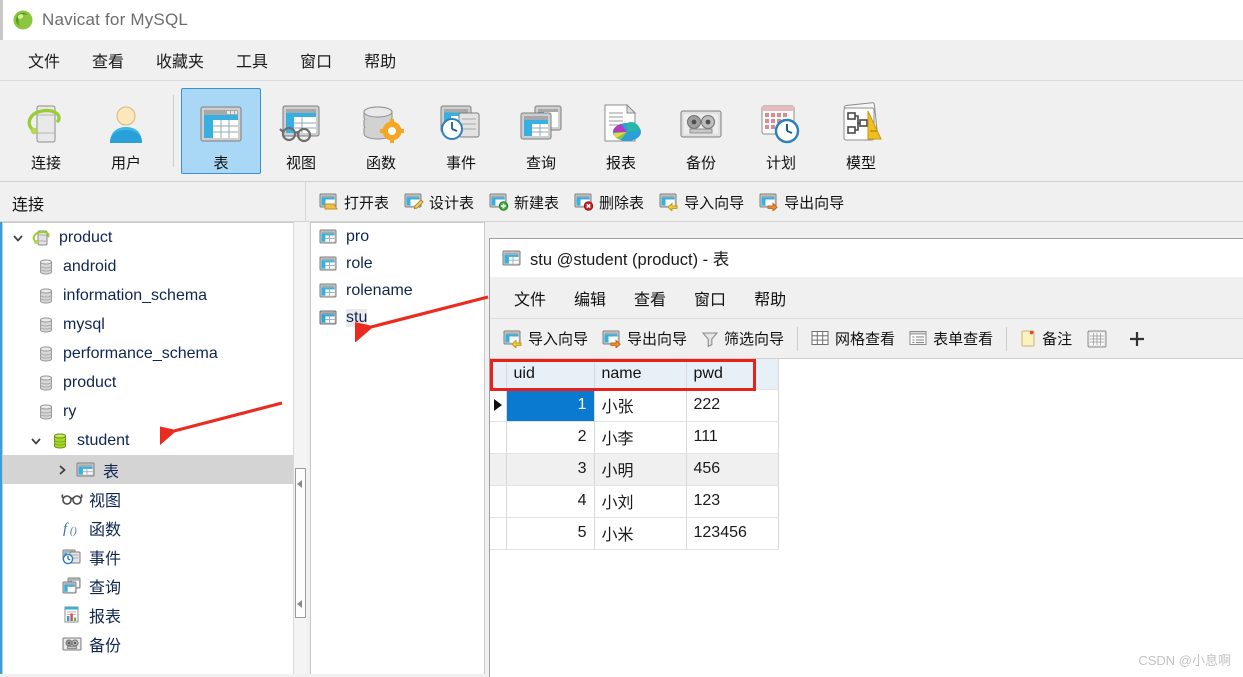 This screenshot has height=677, width=1243. What do you see at coordinates (397, 290) in the screenshot?
I see `list-item-rolename: rolename` at bounding box center [397, 290].